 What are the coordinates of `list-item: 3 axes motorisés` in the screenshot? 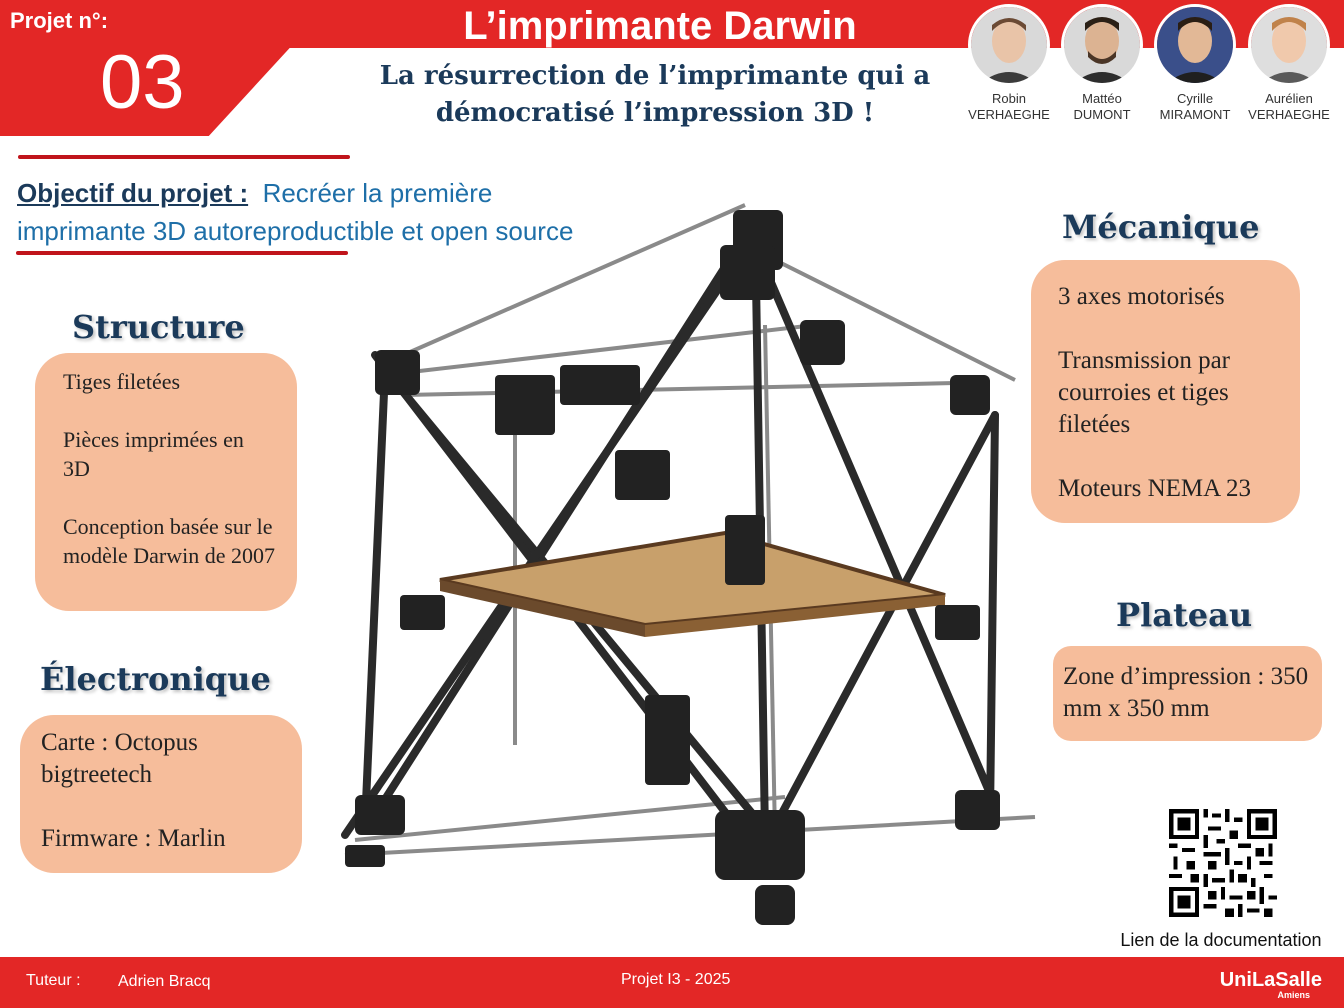 It's located at (1141, 296).